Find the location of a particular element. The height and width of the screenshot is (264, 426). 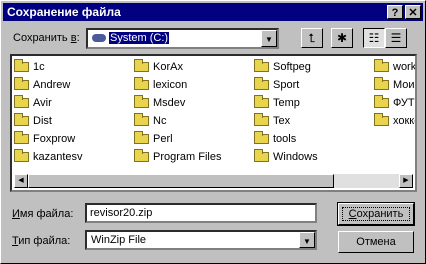

file-type-value: WinZip File is located at coordinates (119, 240).